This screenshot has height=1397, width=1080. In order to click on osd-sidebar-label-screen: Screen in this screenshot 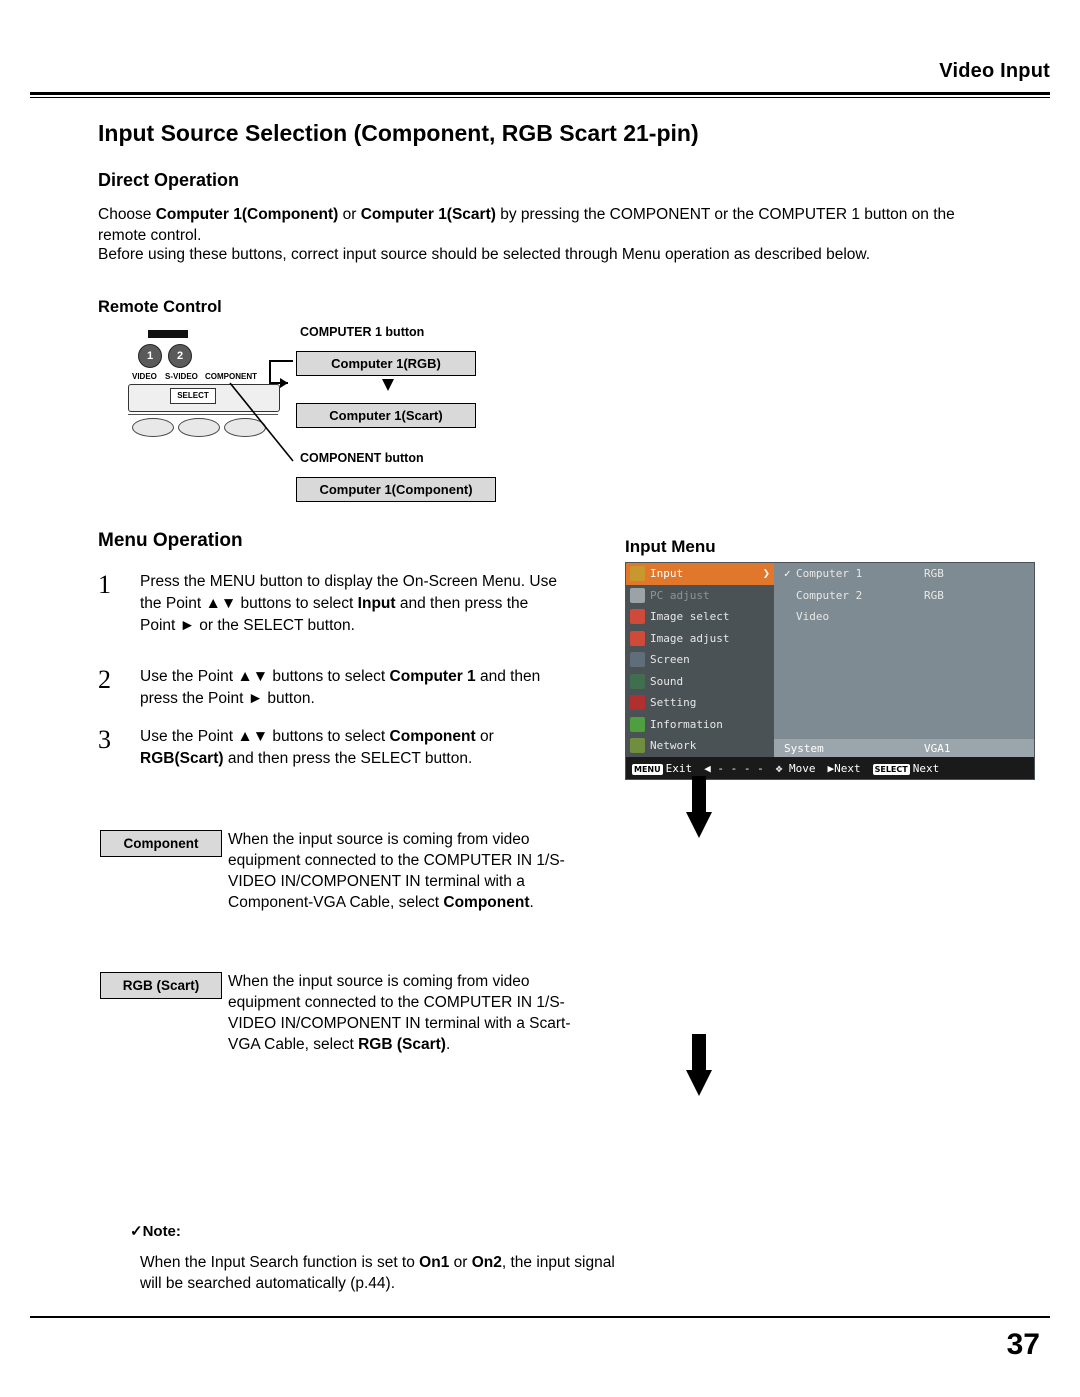, I will do `click(670, 660)`.